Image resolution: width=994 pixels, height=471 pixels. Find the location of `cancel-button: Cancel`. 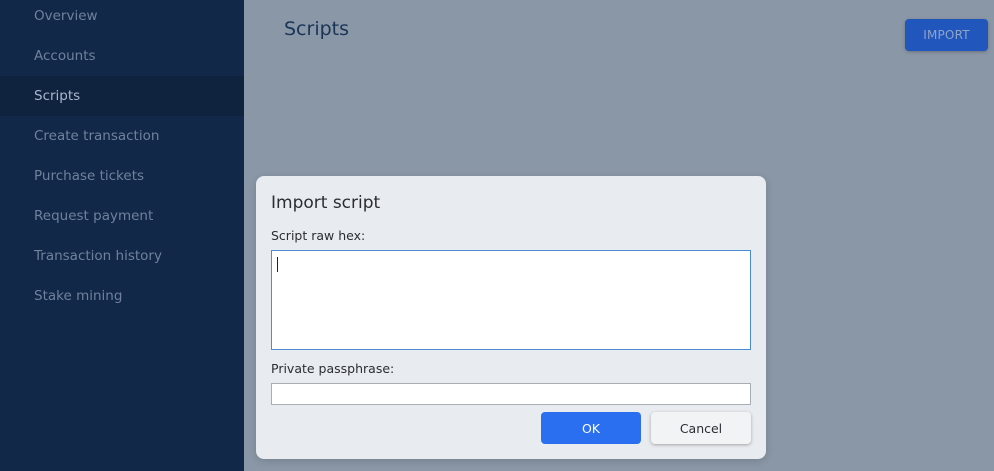

cancel-button: Cancel is located at coordinates (701, 428).